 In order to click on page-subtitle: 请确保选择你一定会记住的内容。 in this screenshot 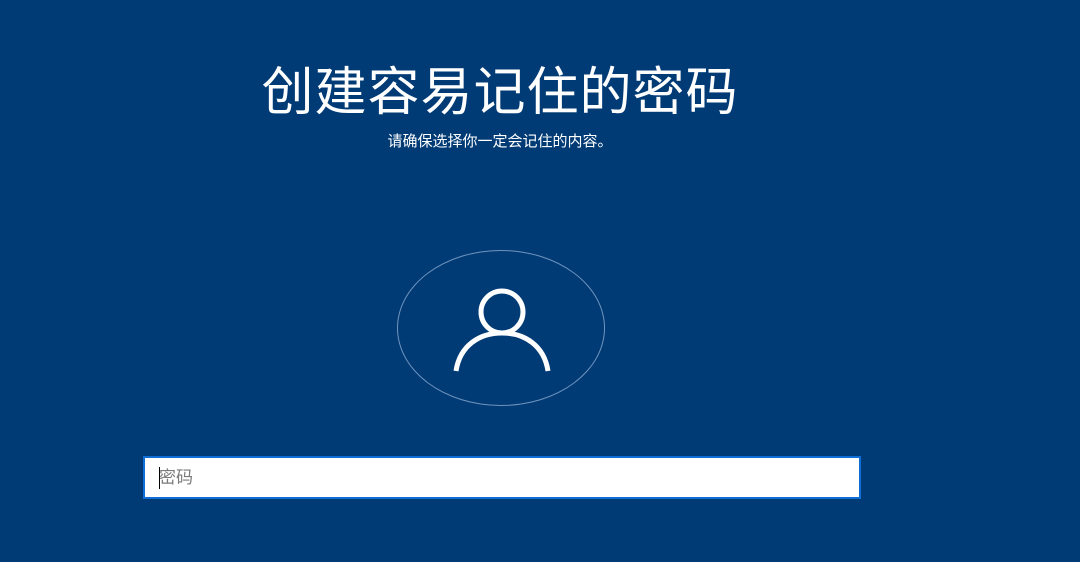, I will do `click(500, 141)`.